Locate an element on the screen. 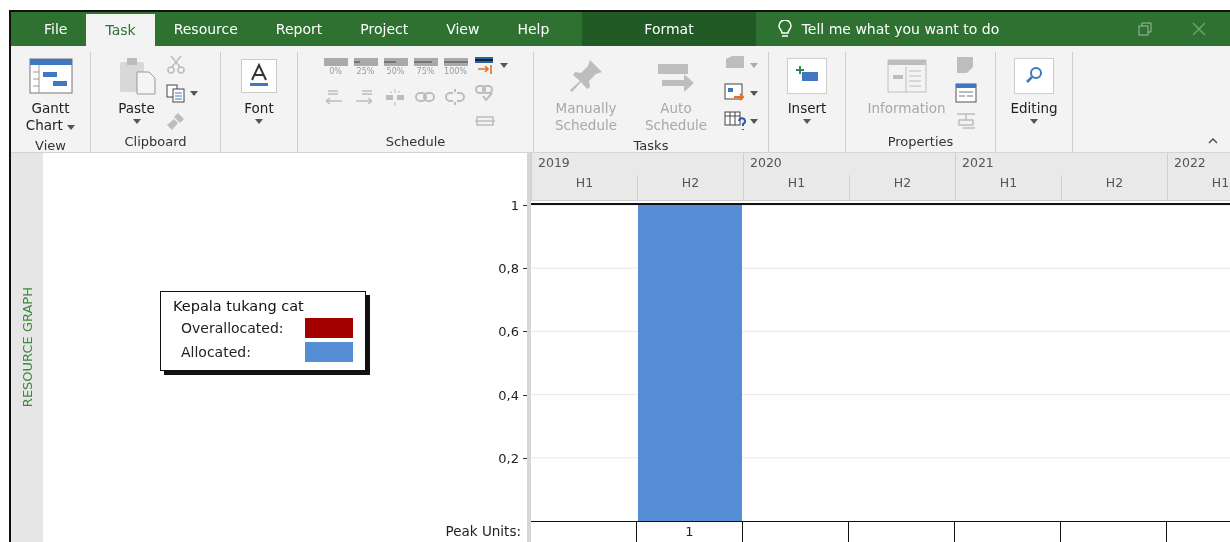 The image size is (1230, 542). gantt-chart-button: Gantt Chart is located at coordinates (50, 94).